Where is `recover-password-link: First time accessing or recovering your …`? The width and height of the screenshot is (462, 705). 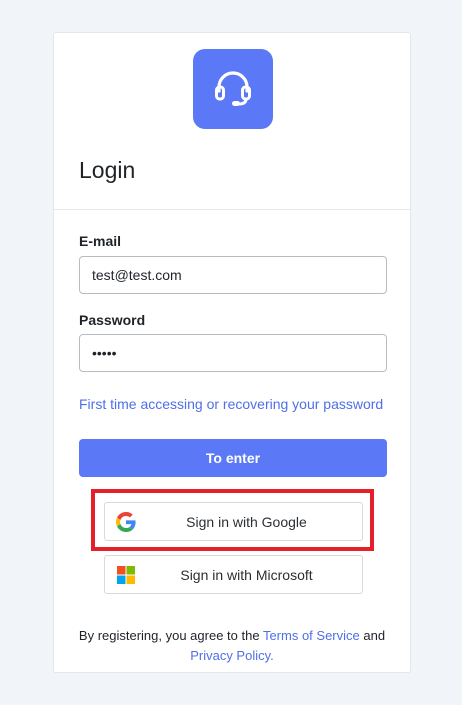 recover-password-link: First time accessing or recovering your … is located at coordinates (231, 404).